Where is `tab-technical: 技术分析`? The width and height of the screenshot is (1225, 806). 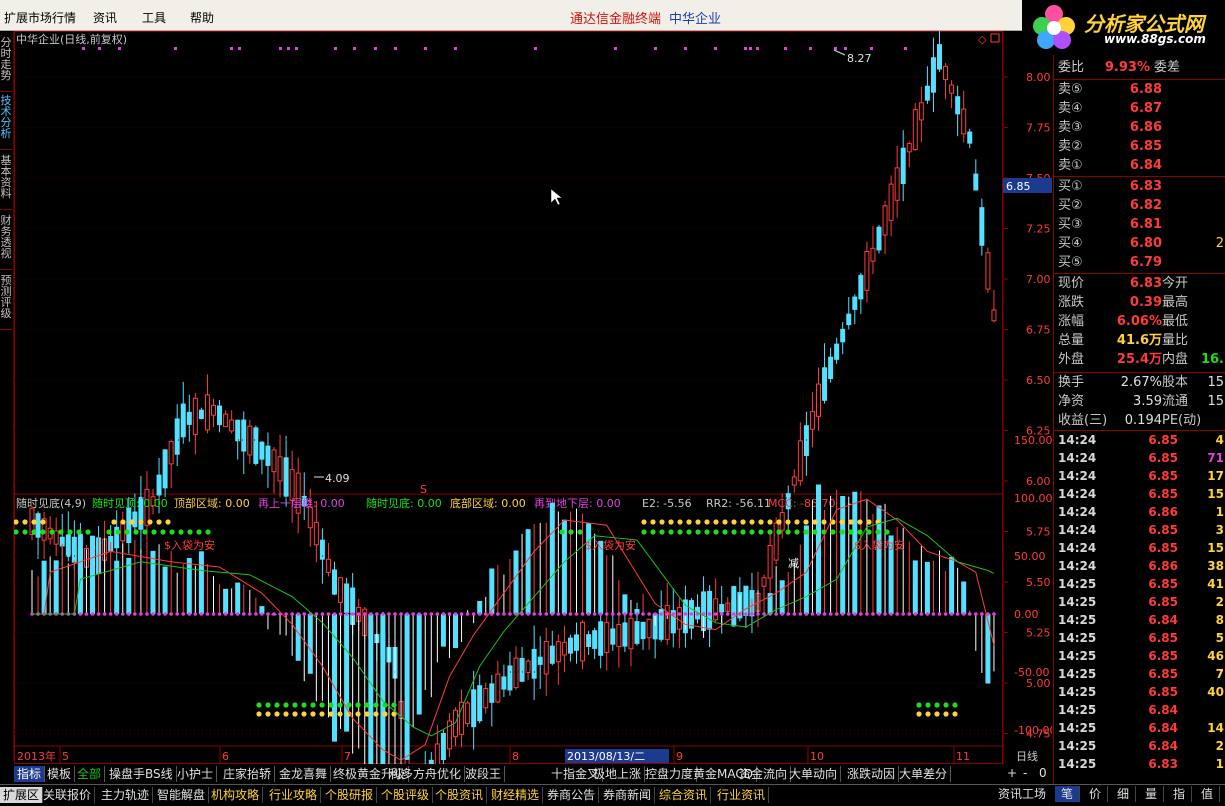 tab-technical: 技术分析 is located at coordinates (6, 121).